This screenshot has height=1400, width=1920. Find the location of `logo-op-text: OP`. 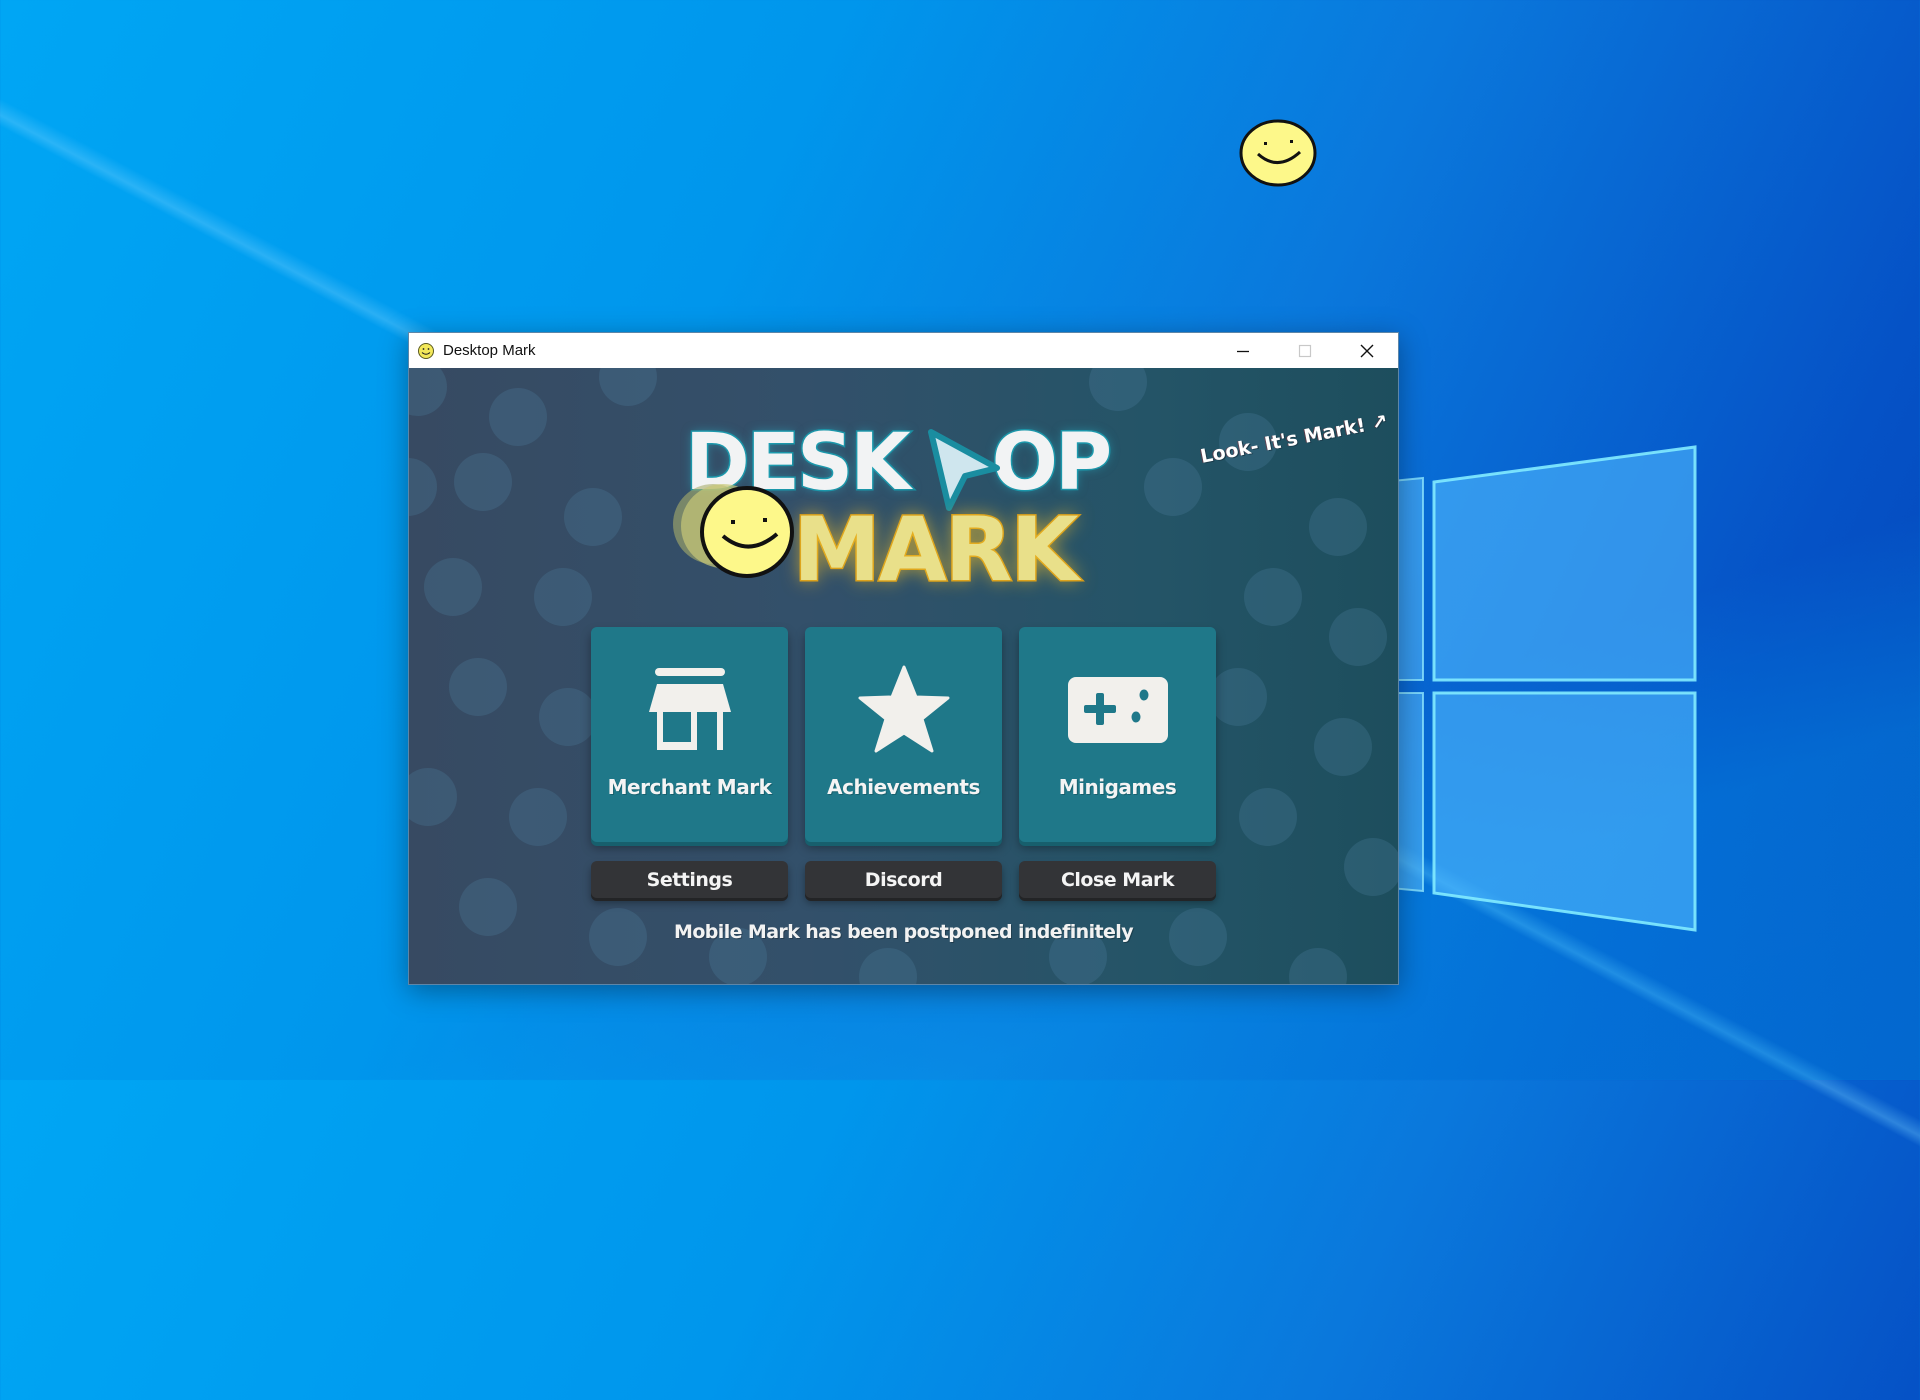

logo-op-text: OP is located at coordinates (1052, 463).